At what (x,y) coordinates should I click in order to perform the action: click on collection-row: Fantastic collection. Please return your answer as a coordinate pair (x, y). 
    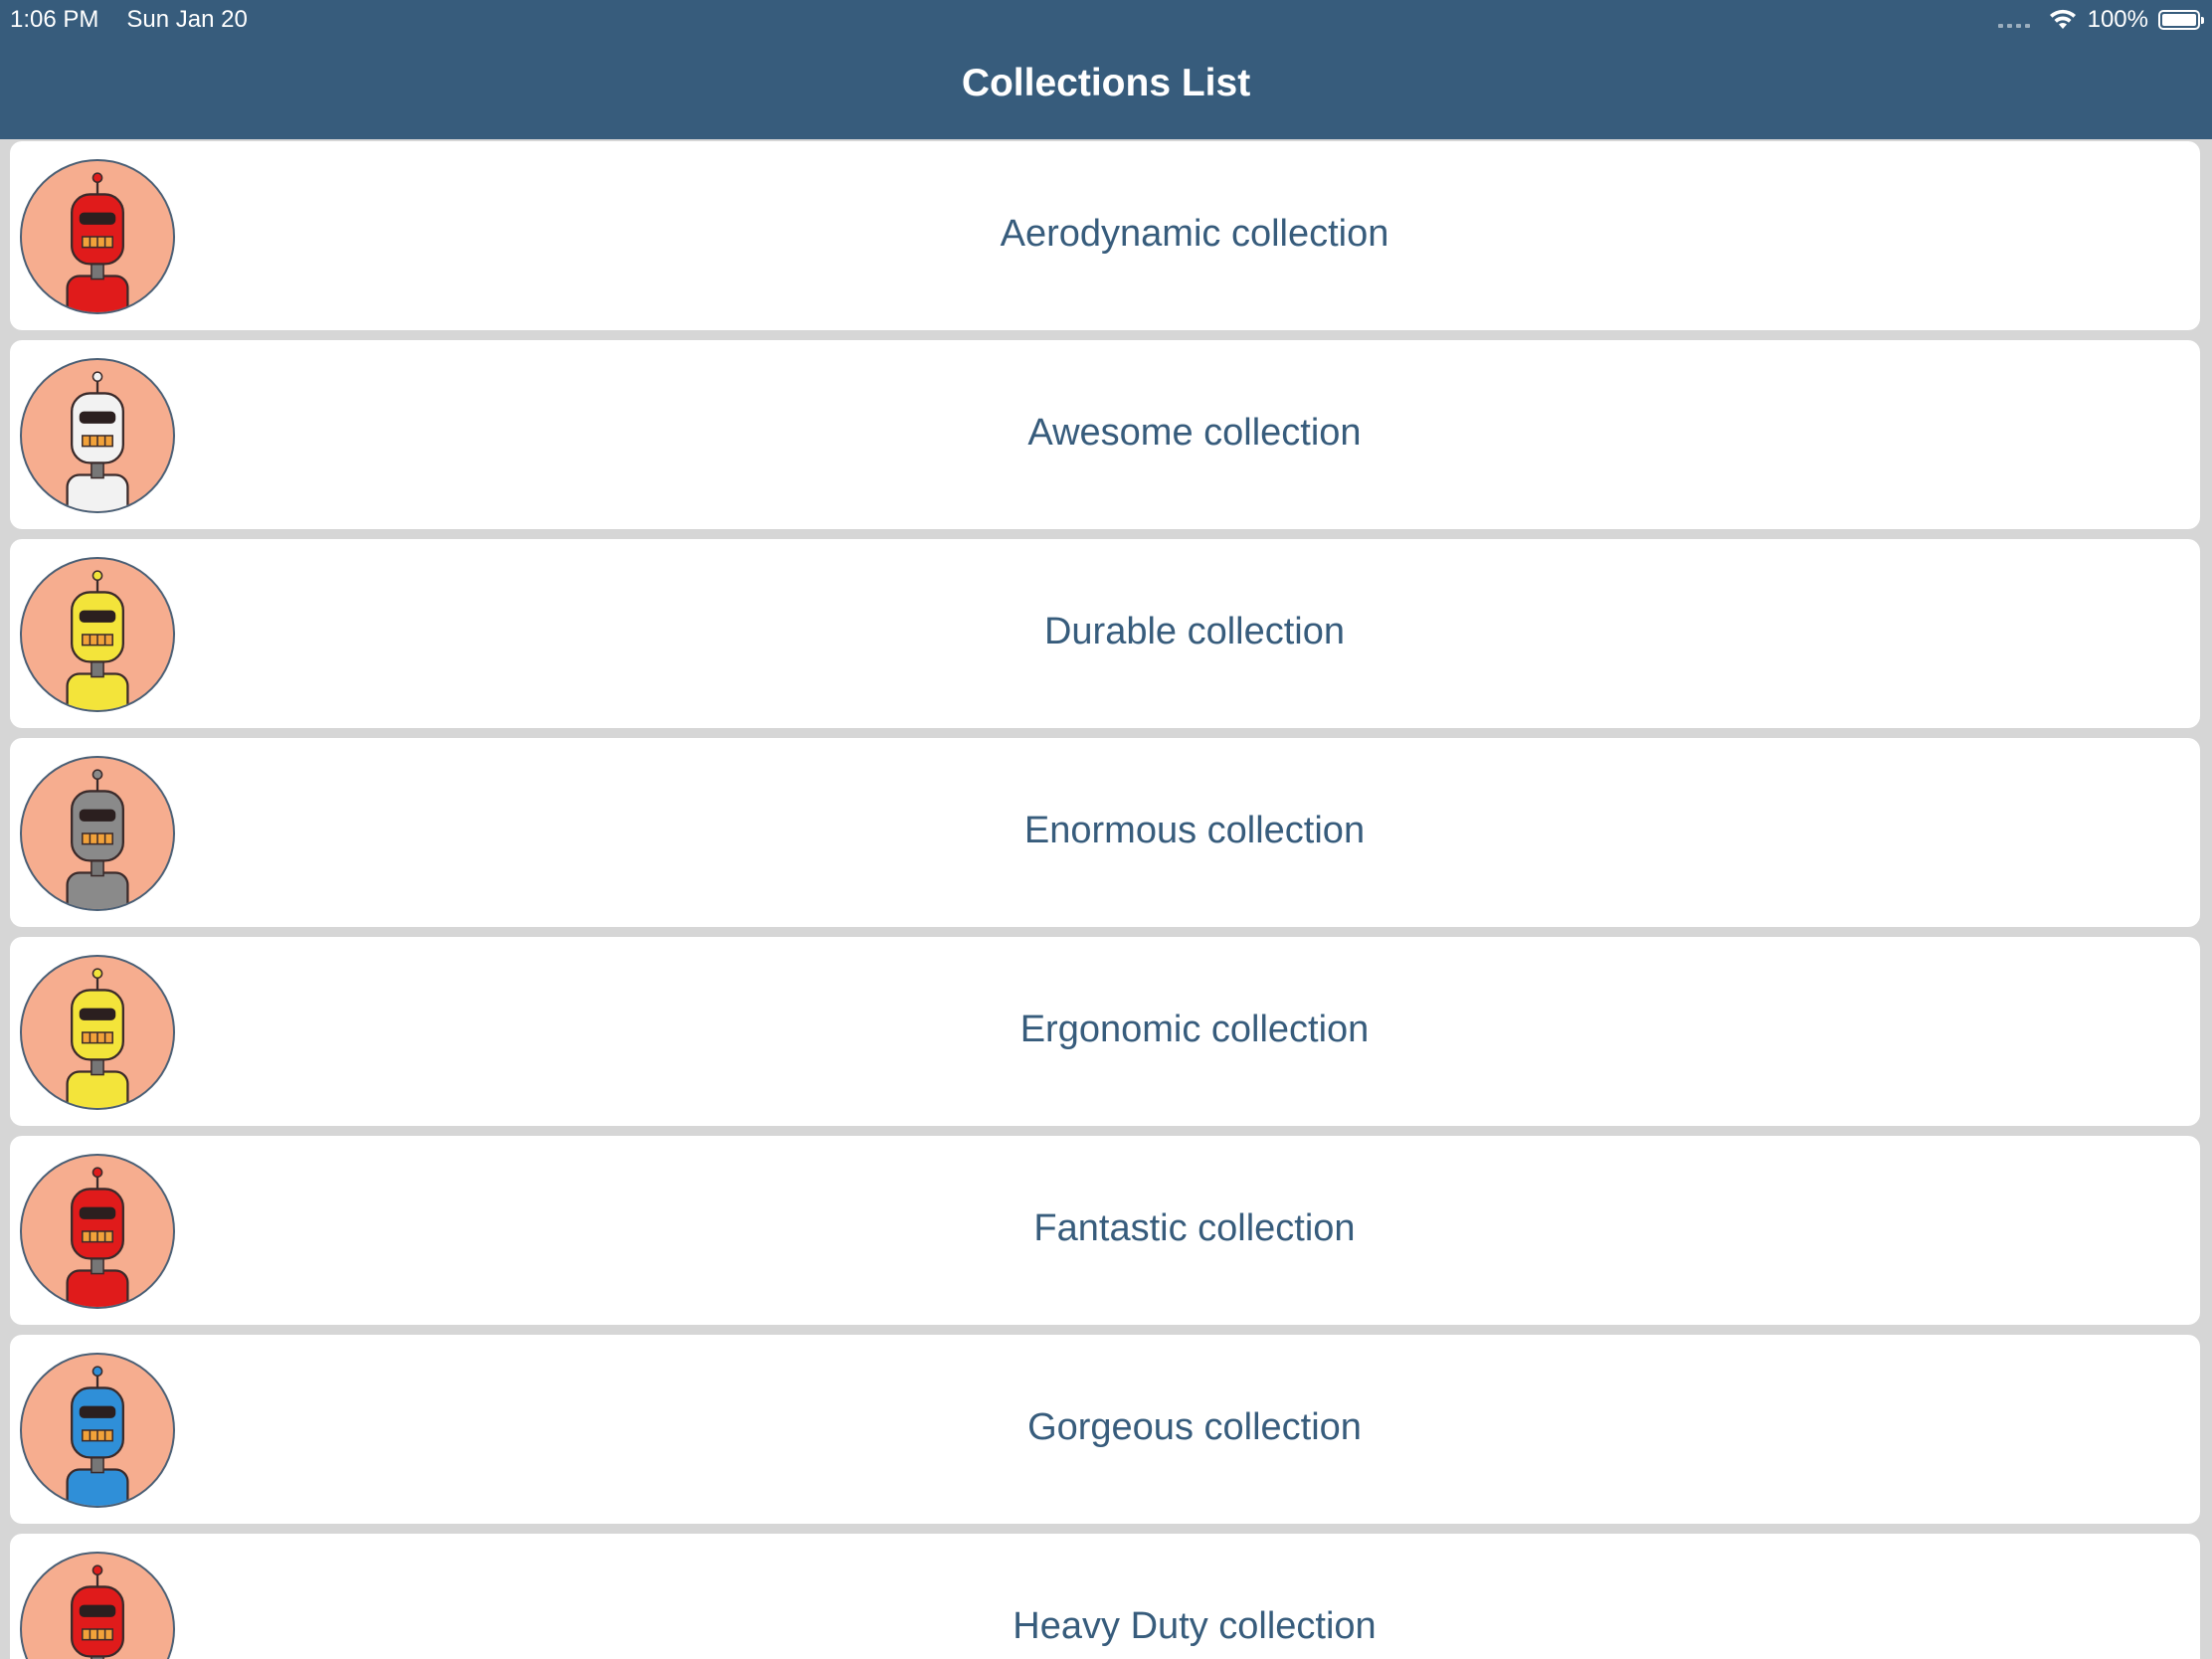
    Looking at the image, I should click on (1105, 1230).